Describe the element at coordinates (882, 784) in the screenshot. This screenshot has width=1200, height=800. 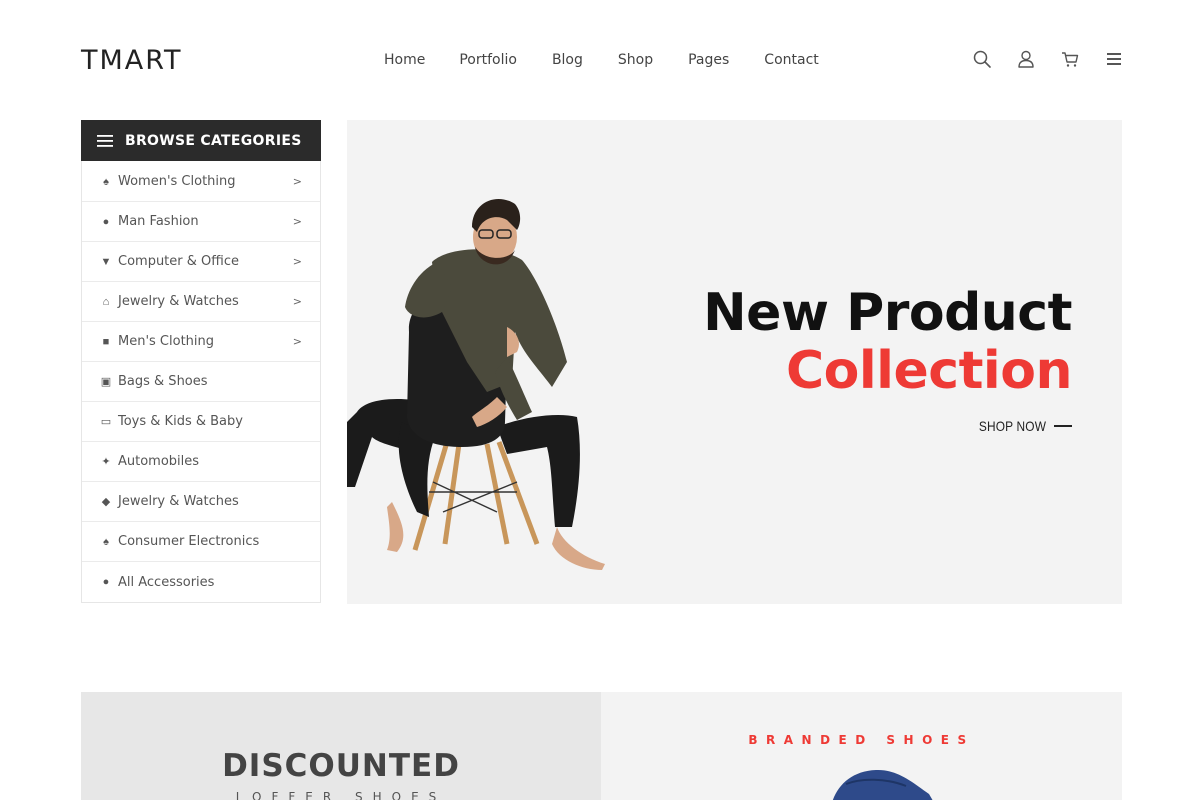
I see `shoe-image` at that location.